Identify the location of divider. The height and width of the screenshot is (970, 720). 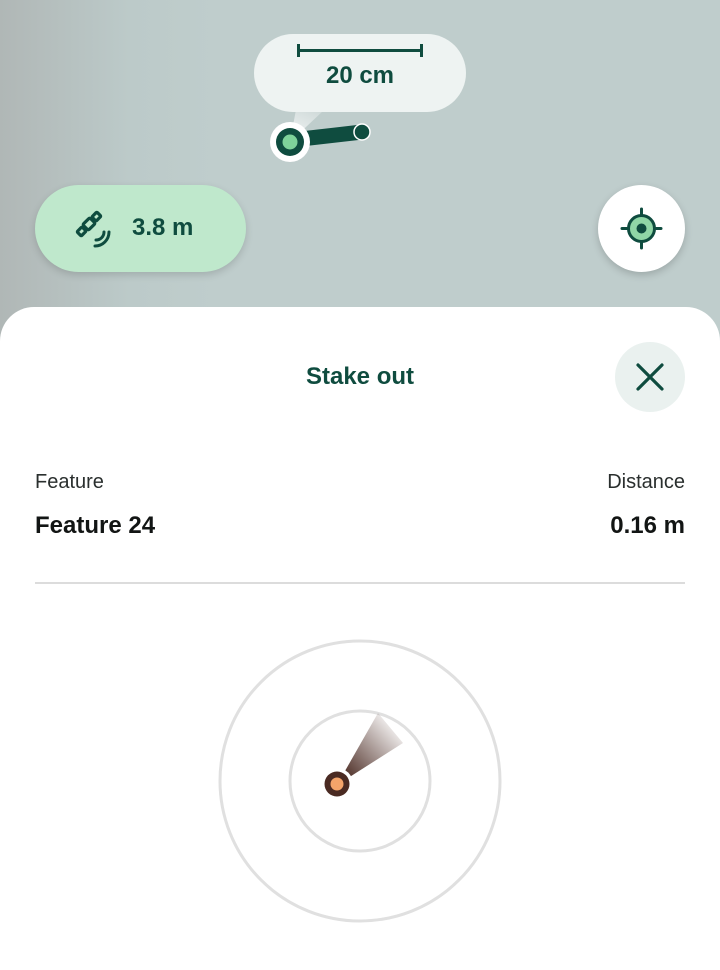
(360, 583).